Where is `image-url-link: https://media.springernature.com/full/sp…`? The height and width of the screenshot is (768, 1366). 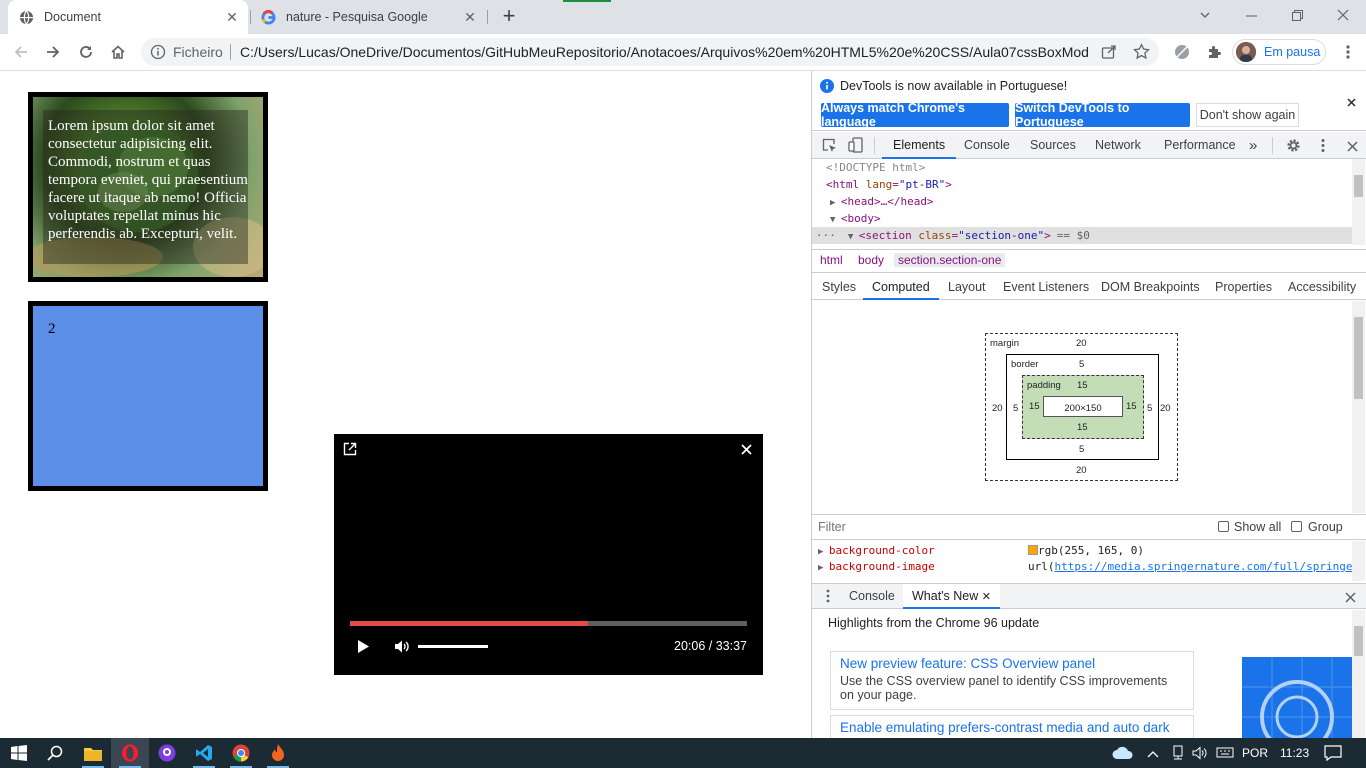
image-url-link: https://media.springernature.com/full/sp… is located at coordinates (1204, 566).